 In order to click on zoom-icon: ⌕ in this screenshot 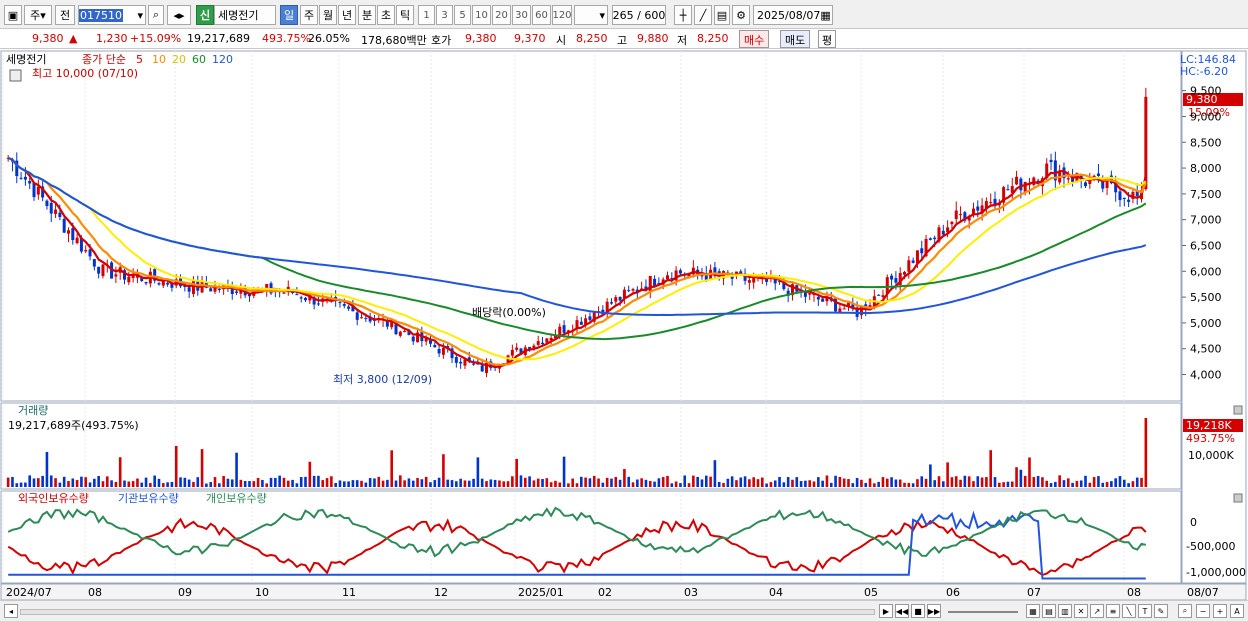, I will do `click(1185, 611)`.